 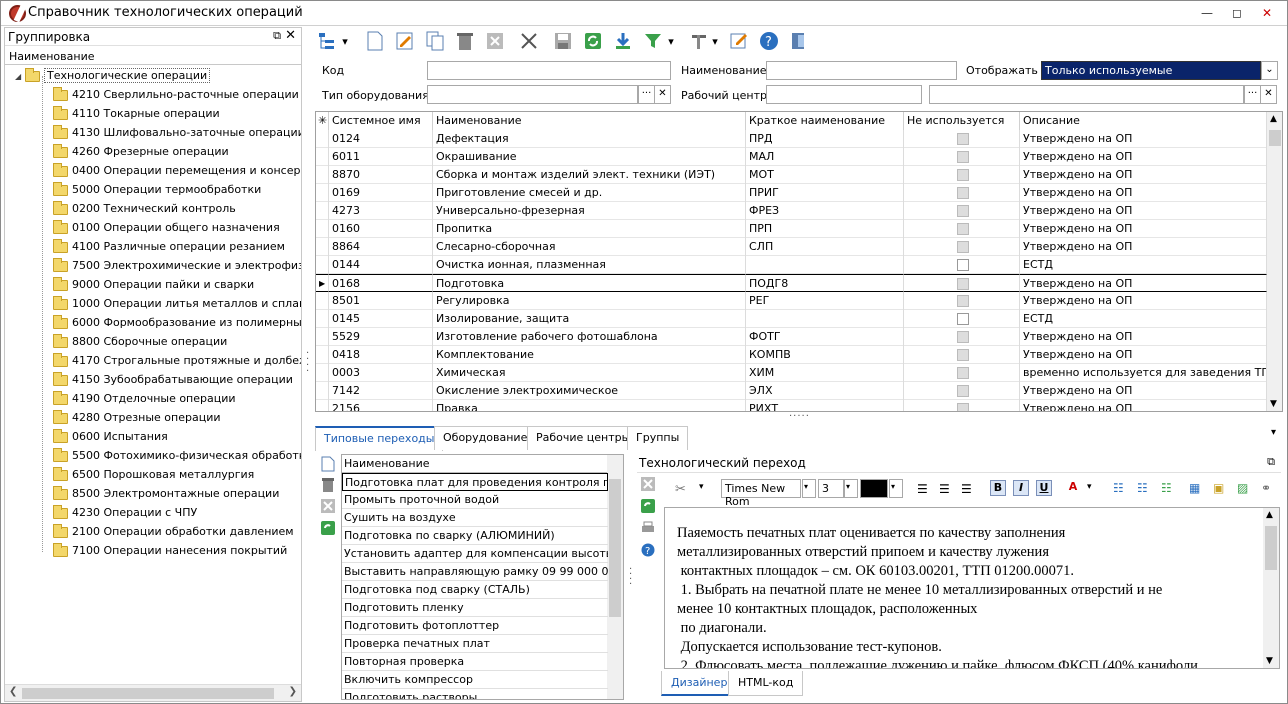 I want to click on font-size-select: 3, so click(x=831, y=488).